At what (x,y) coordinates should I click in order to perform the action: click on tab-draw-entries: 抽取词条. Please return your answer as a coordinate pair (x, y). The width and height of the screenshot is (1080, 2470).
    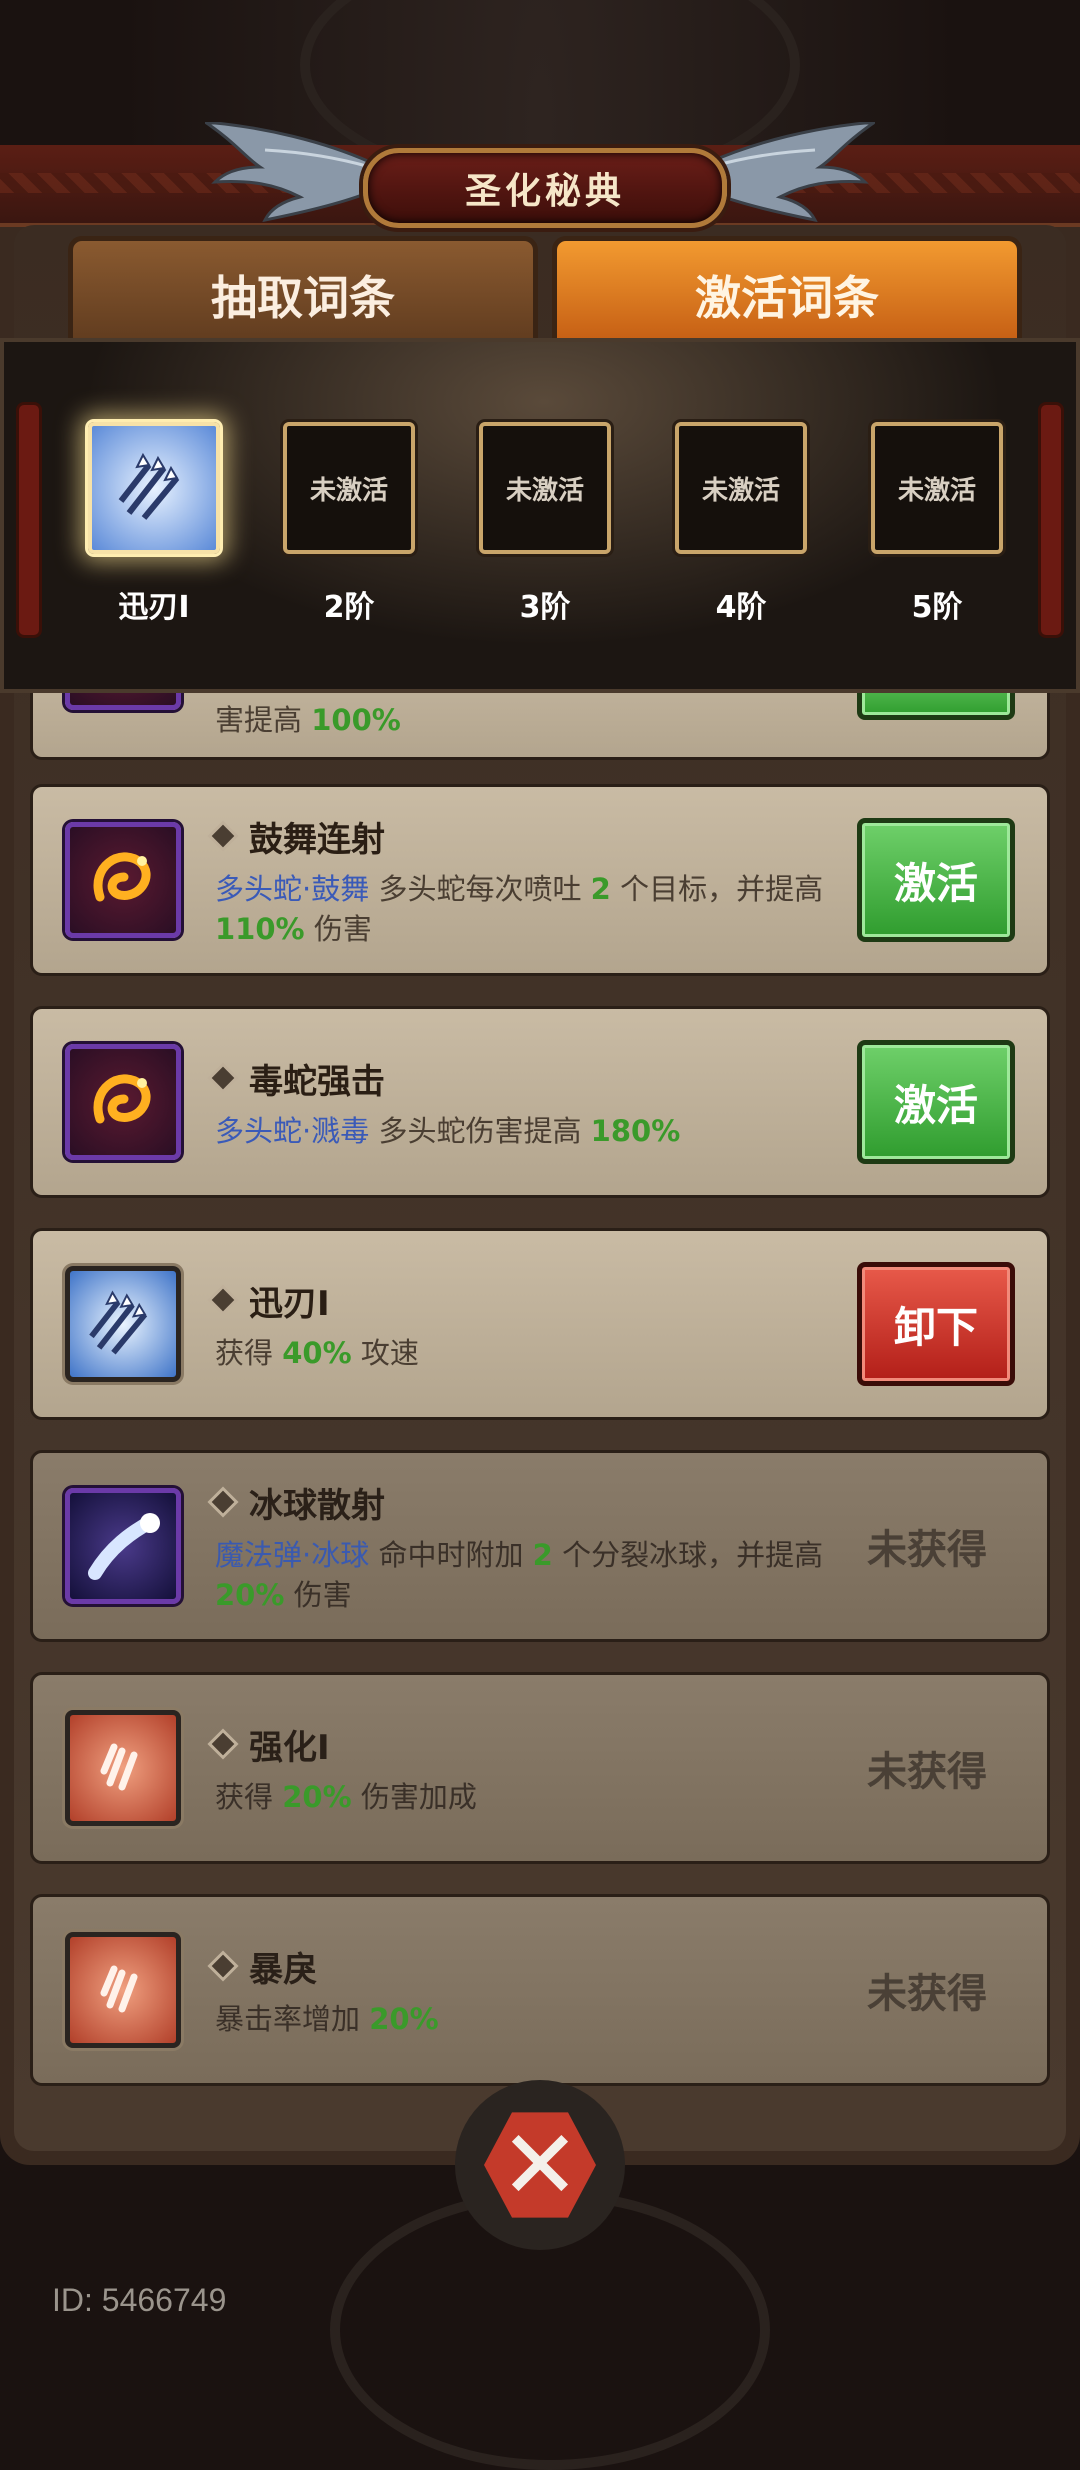
    Looking at the image, I should click on (303, 295).